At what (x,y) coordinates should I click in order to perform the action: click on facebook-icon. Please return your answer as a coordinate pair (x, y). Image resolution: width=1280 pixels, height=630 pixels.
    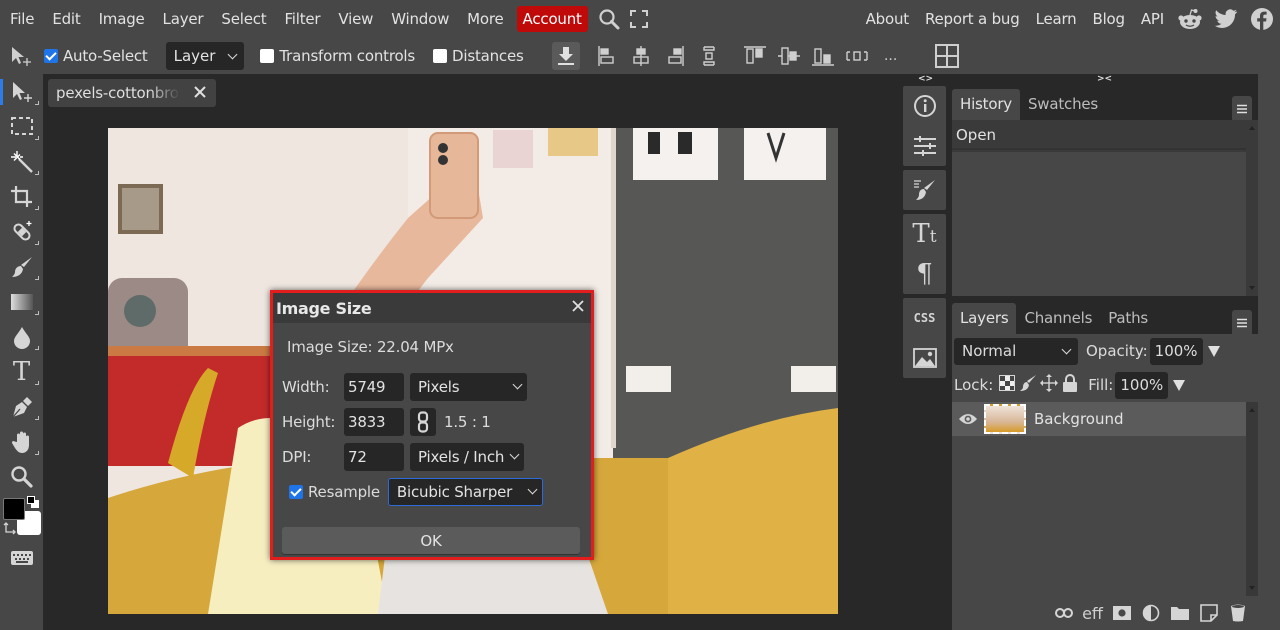
    Looking at the image, I should click on (1262, 19).